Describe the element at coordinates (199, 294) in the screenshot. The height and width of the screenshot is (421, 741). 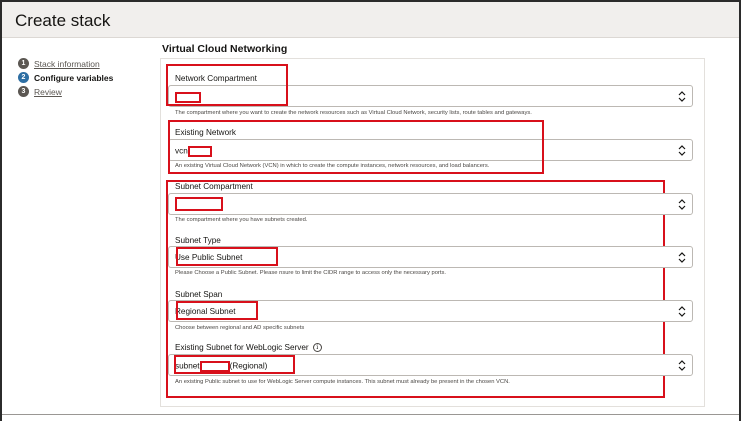
I see `subnet-span-label: Subnet Span` at that location.